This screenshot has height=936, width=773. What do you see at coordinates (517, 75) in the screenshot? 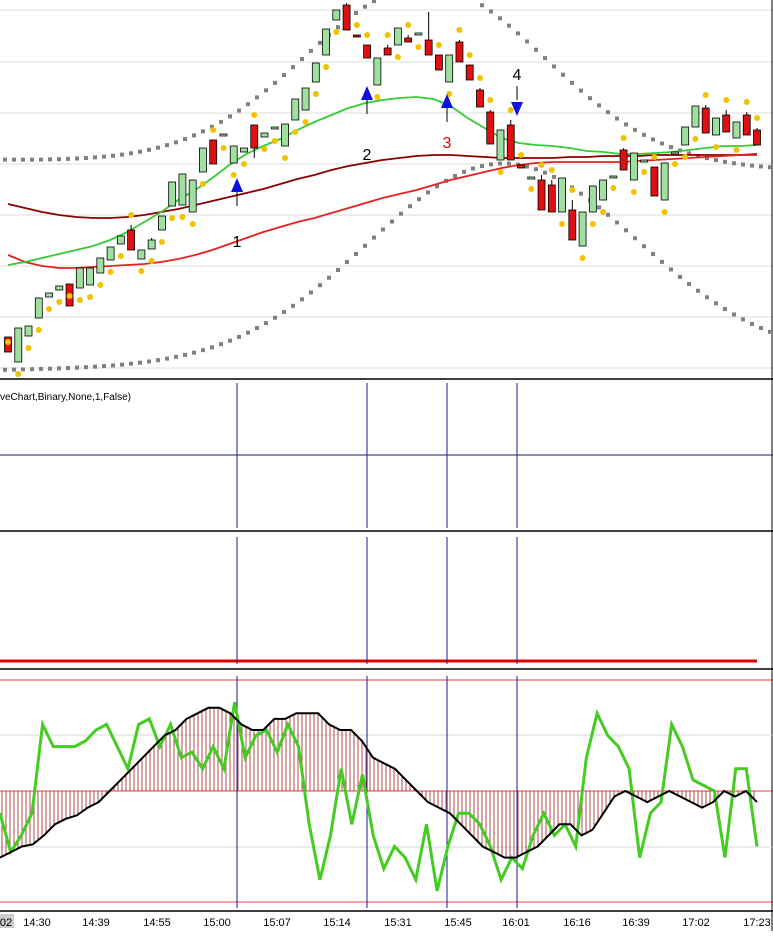
I see `marker-label: 4` at bounding box center [517, 75].